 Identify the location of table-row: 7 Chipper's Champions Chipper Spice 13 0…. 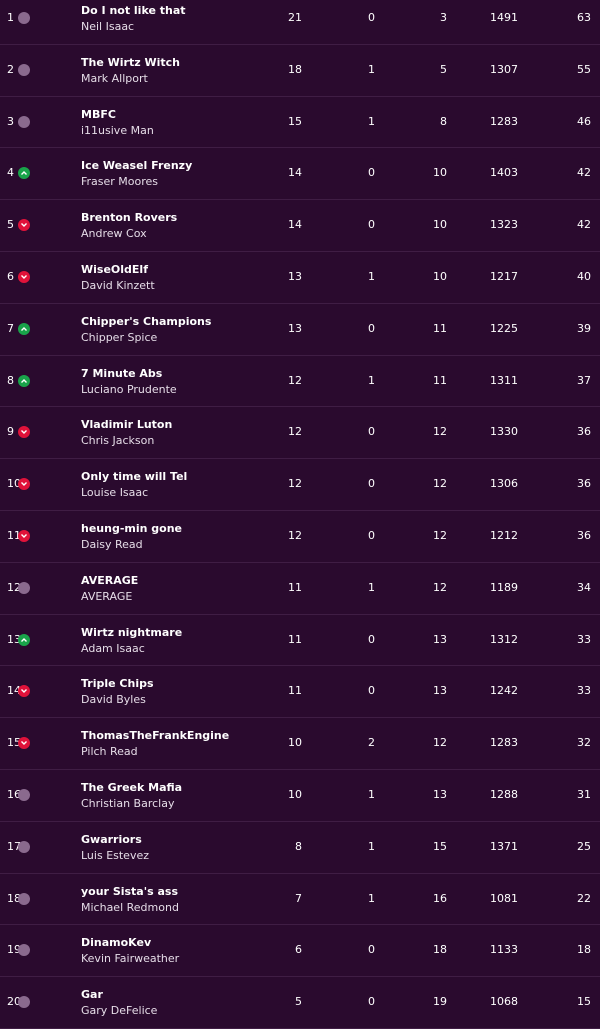
(300, 330).